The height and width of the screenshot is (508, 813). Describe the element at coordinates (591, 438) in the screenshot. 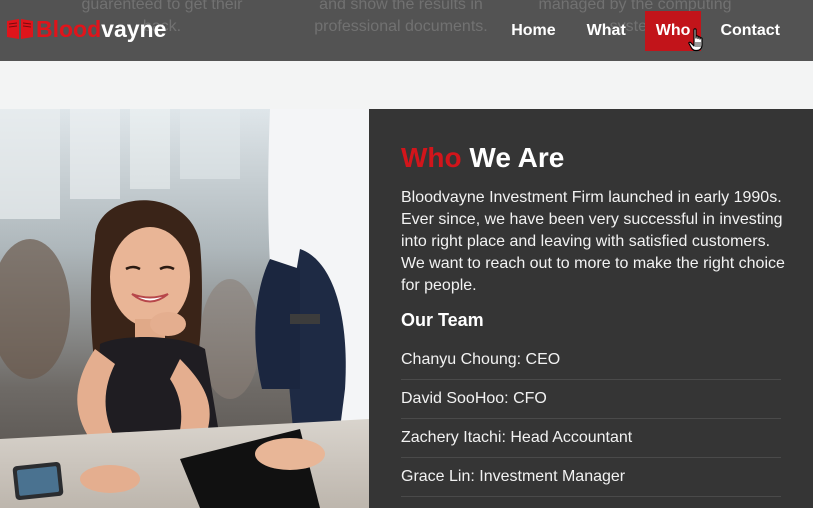

I see `team-member: Zachery Itachi: Head Accountant` at that location.